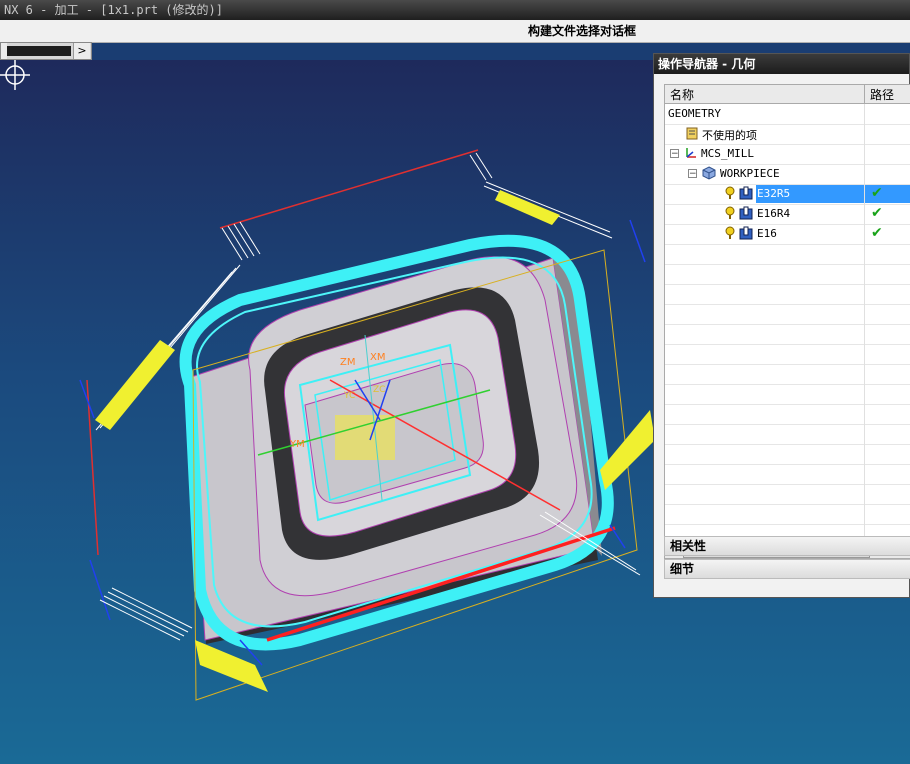 Image resolution: width=910 pixels, height=764 pixels. What do you see at coordinates (882, 94) in the screenshot?
I see `column-path-header: 路径` at bounding box center [882, 94].